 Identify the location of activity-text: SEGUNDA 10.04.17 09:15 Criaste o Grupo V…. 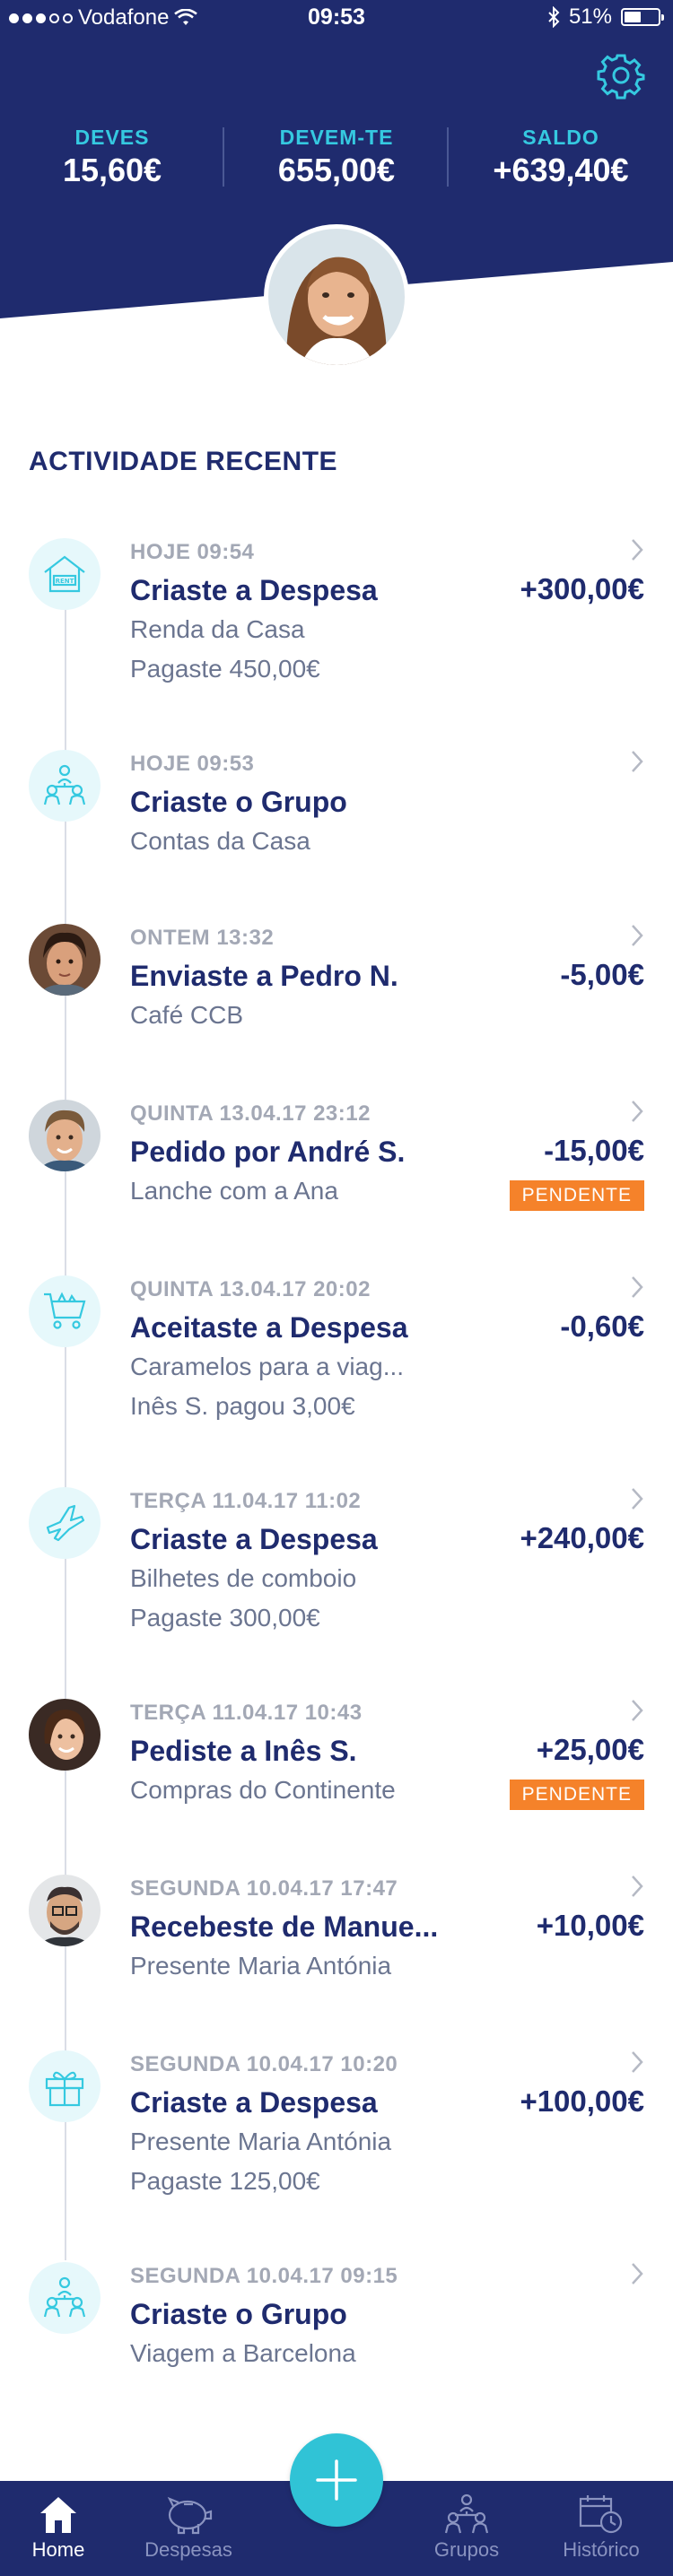
(305, 2317).